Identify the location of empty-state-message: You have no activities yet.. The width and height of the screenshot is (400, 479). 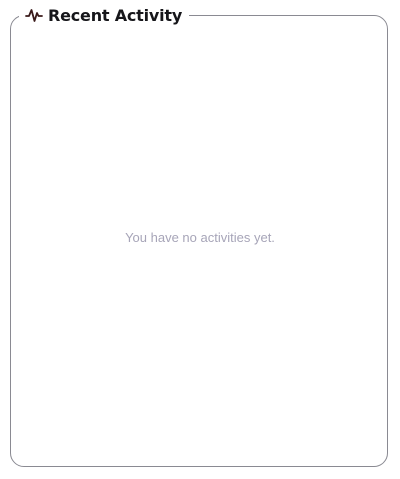
(200, 237).